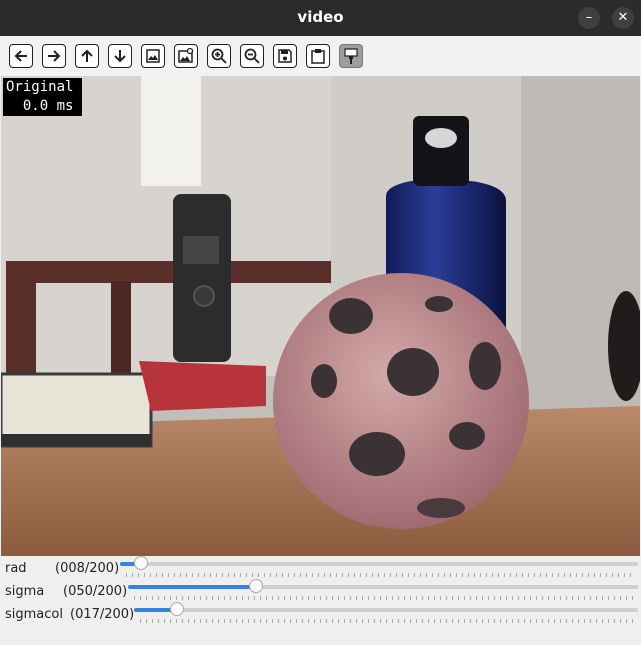 The height and width of the screenshot is (645, 641). I want to click on arrow-down-icon, so click(120, 56).